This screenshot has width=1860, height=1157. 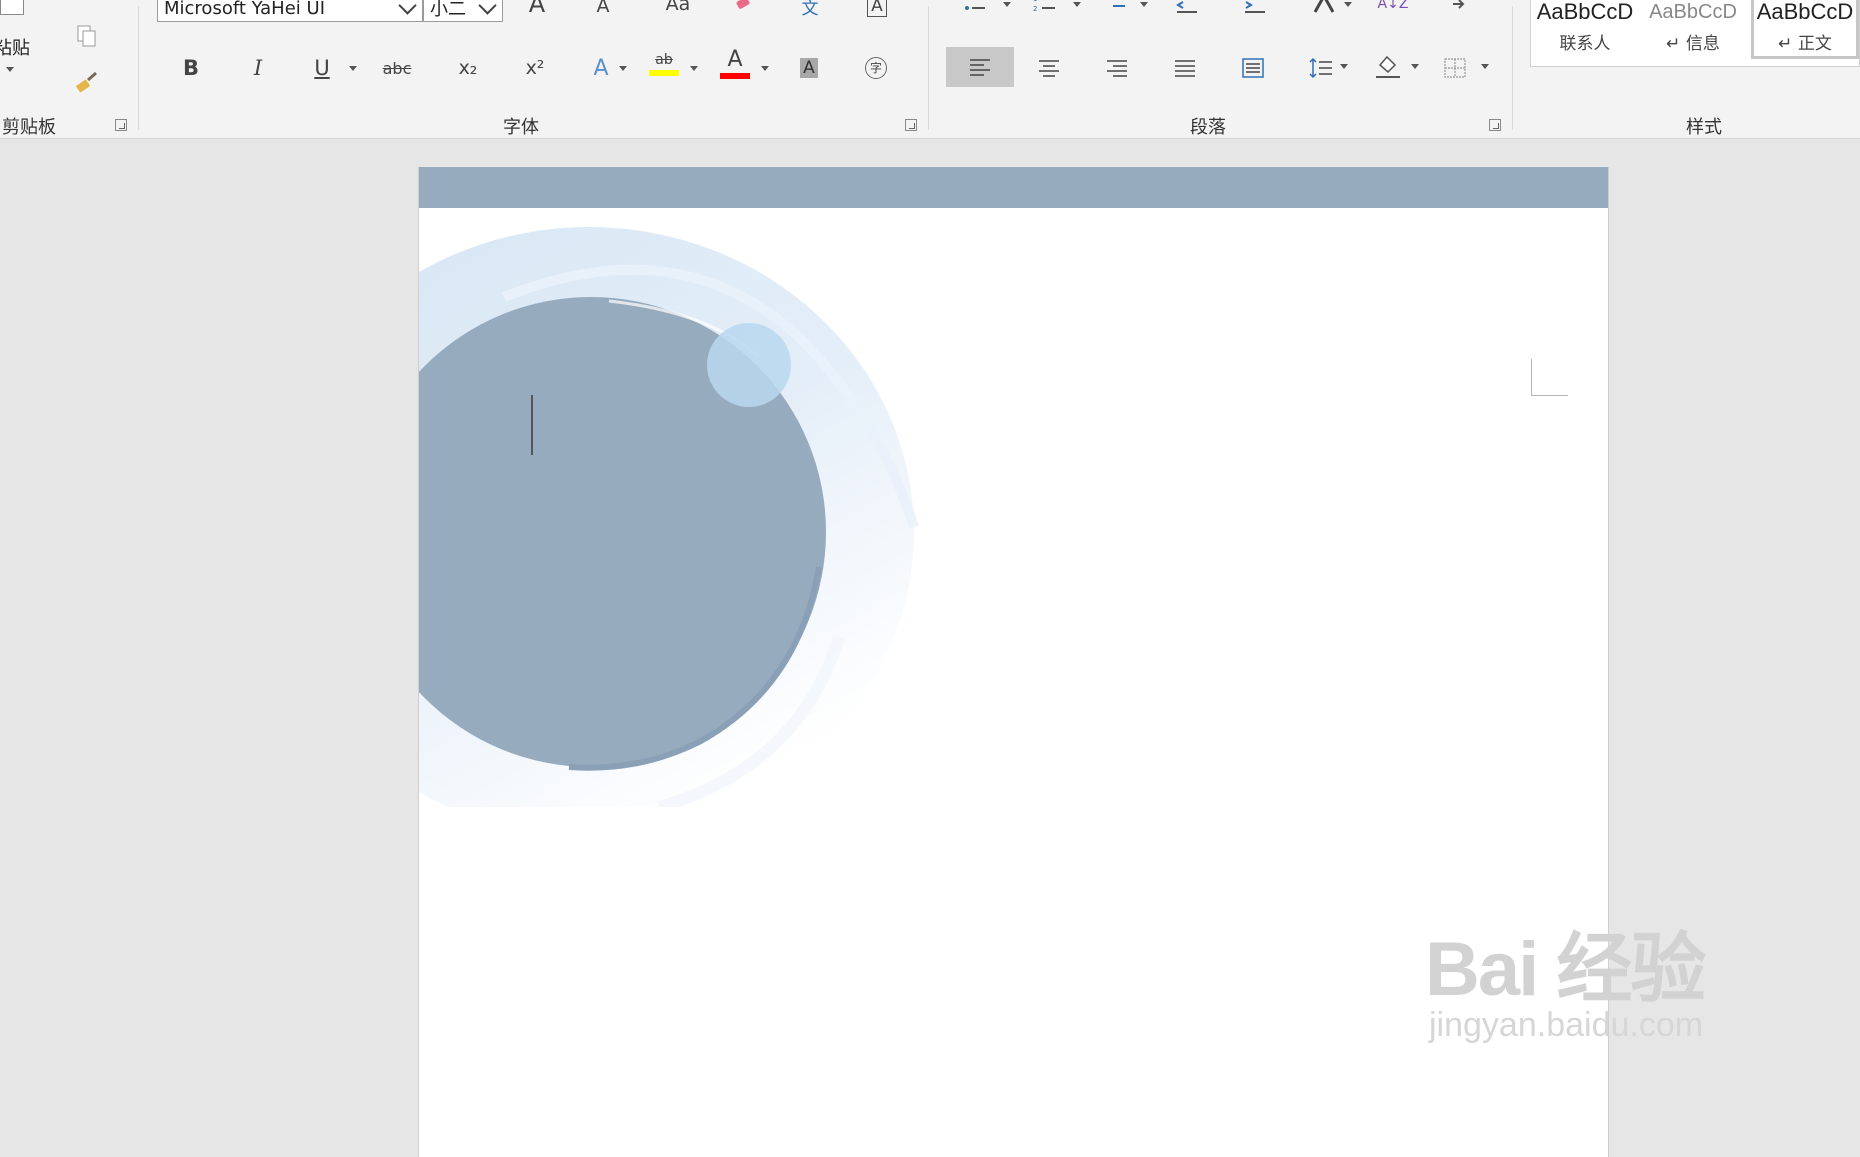 I want to click on superscript-icon: x², so click(x=535, y=68).